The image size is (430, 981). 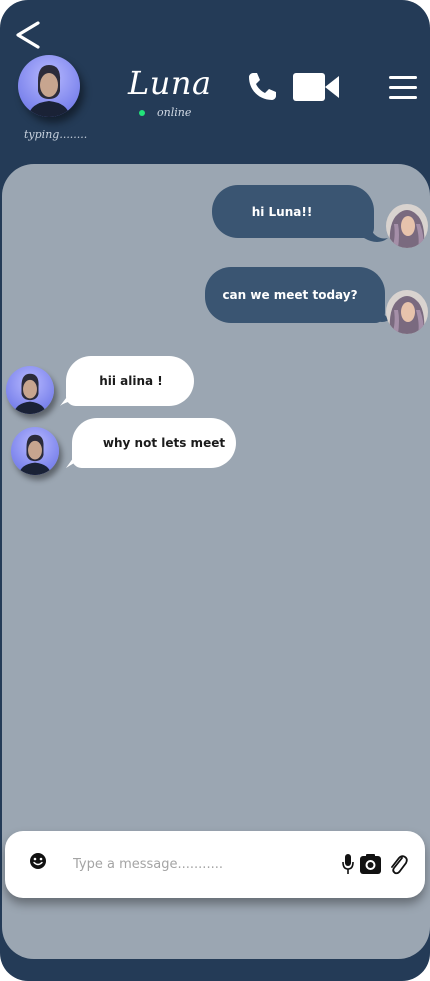 I want to click on message-bubble-incoming: hii alina !, so click(x=130, y=381).